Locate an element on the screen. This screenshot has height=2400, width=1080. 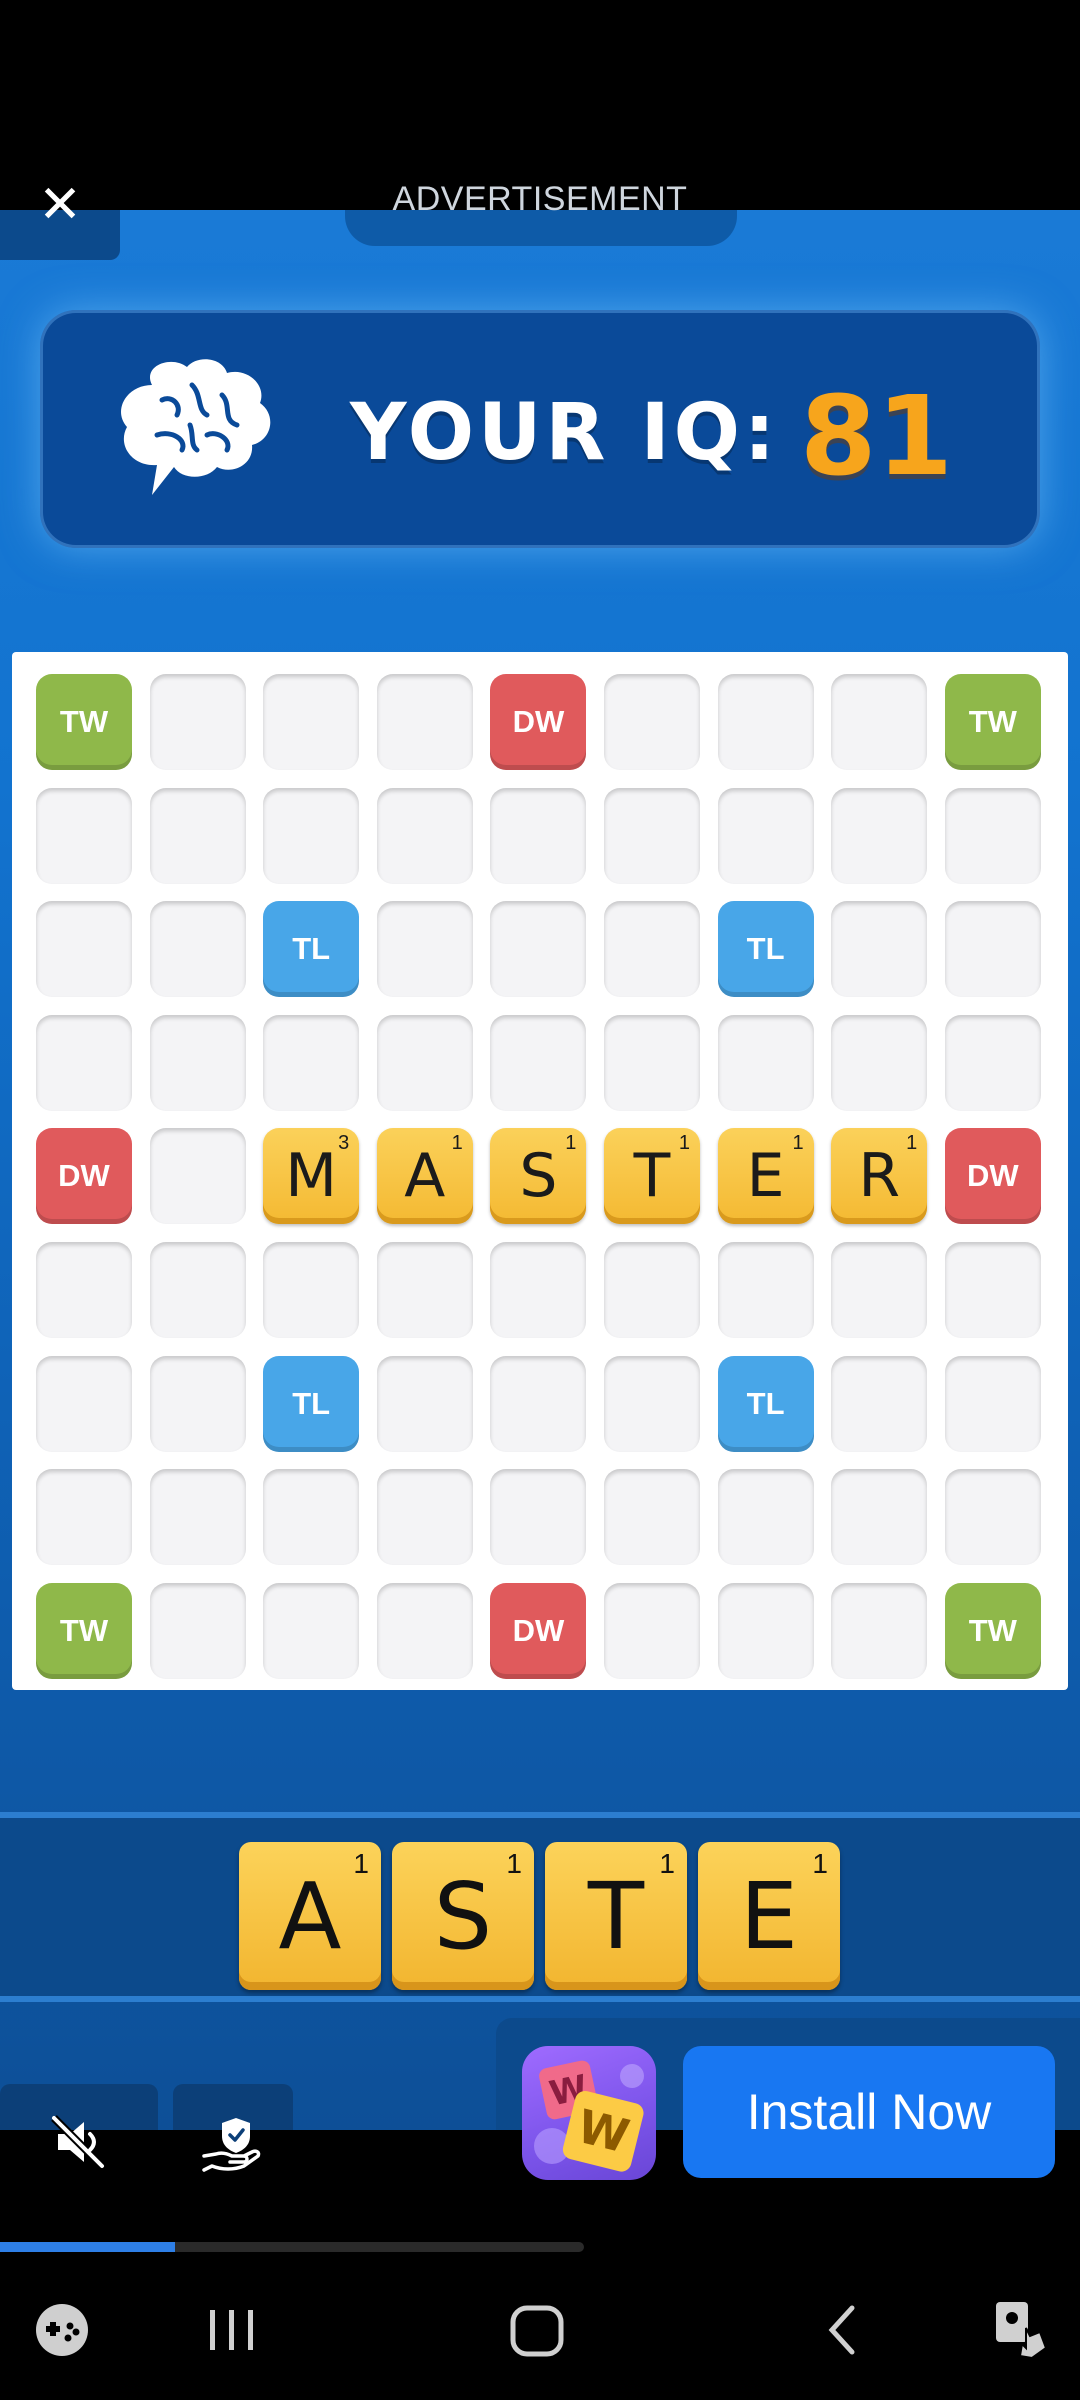
board-tile: A1 is located at coordinates (424, 1176).